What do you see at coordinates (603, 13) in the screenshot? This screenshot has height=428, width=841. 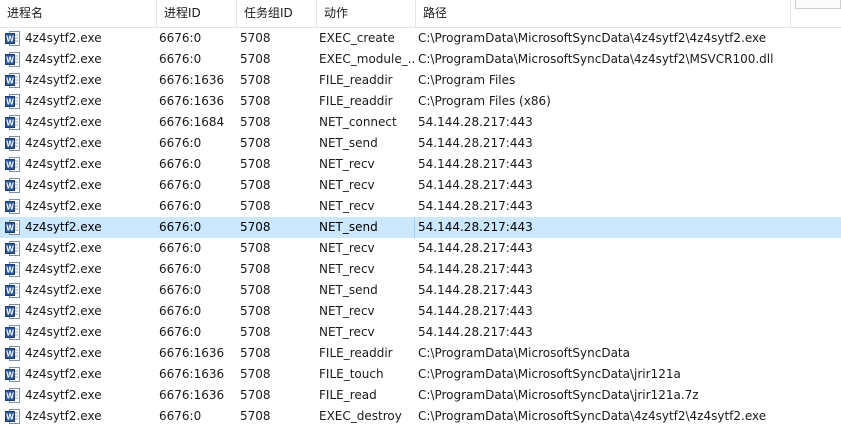 I see `column-header-path: 路径` at bounding box center [603, 13].